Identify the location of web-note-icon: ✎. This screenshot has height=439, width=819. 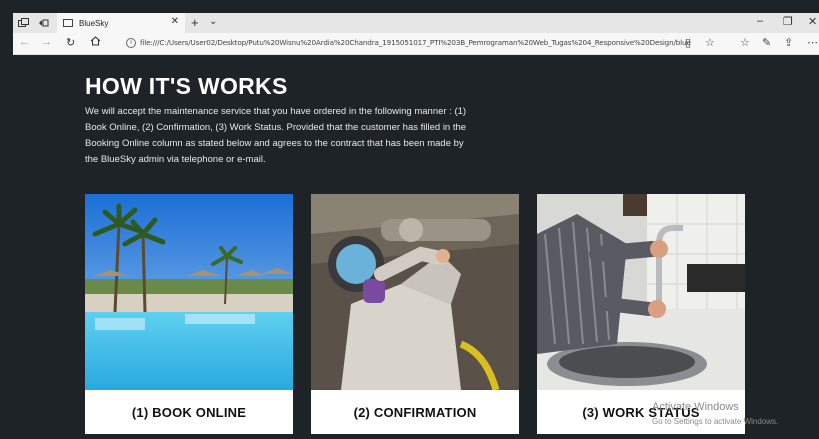
(766, 42).